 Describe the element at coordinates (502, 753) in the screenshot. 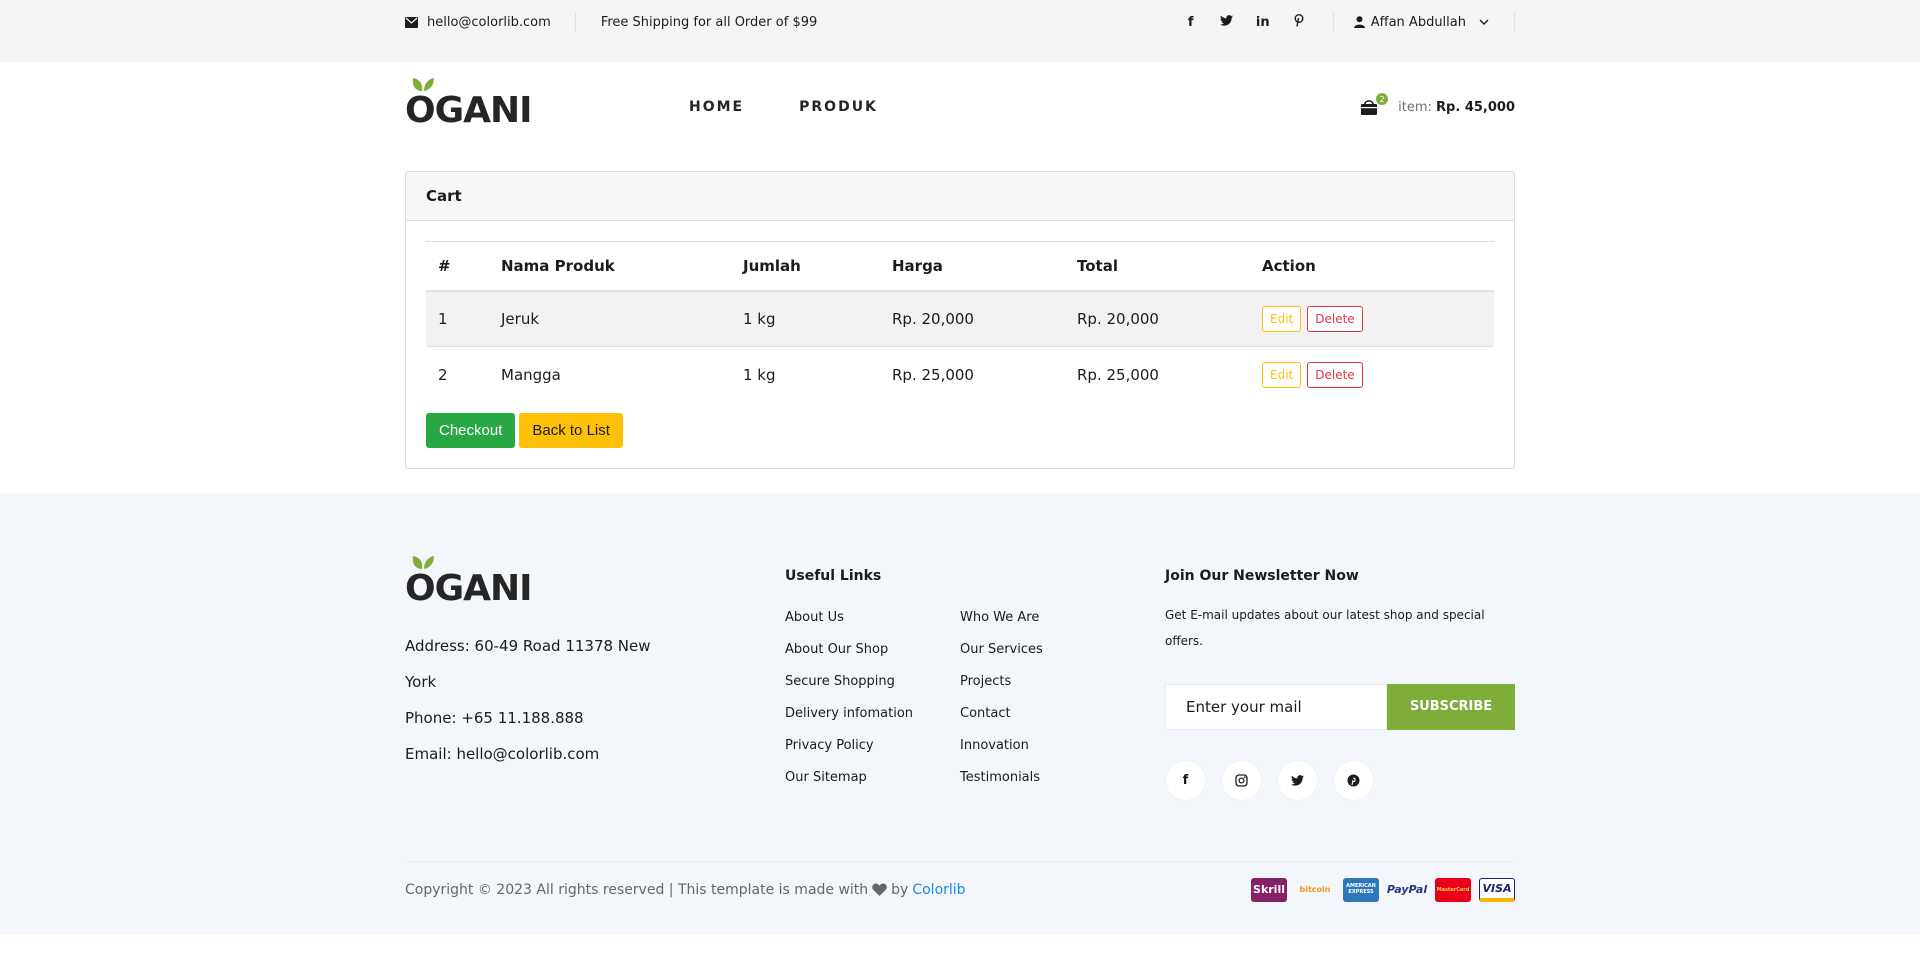

I see `footer-email: Email: hello@colorlib.com` at that location.